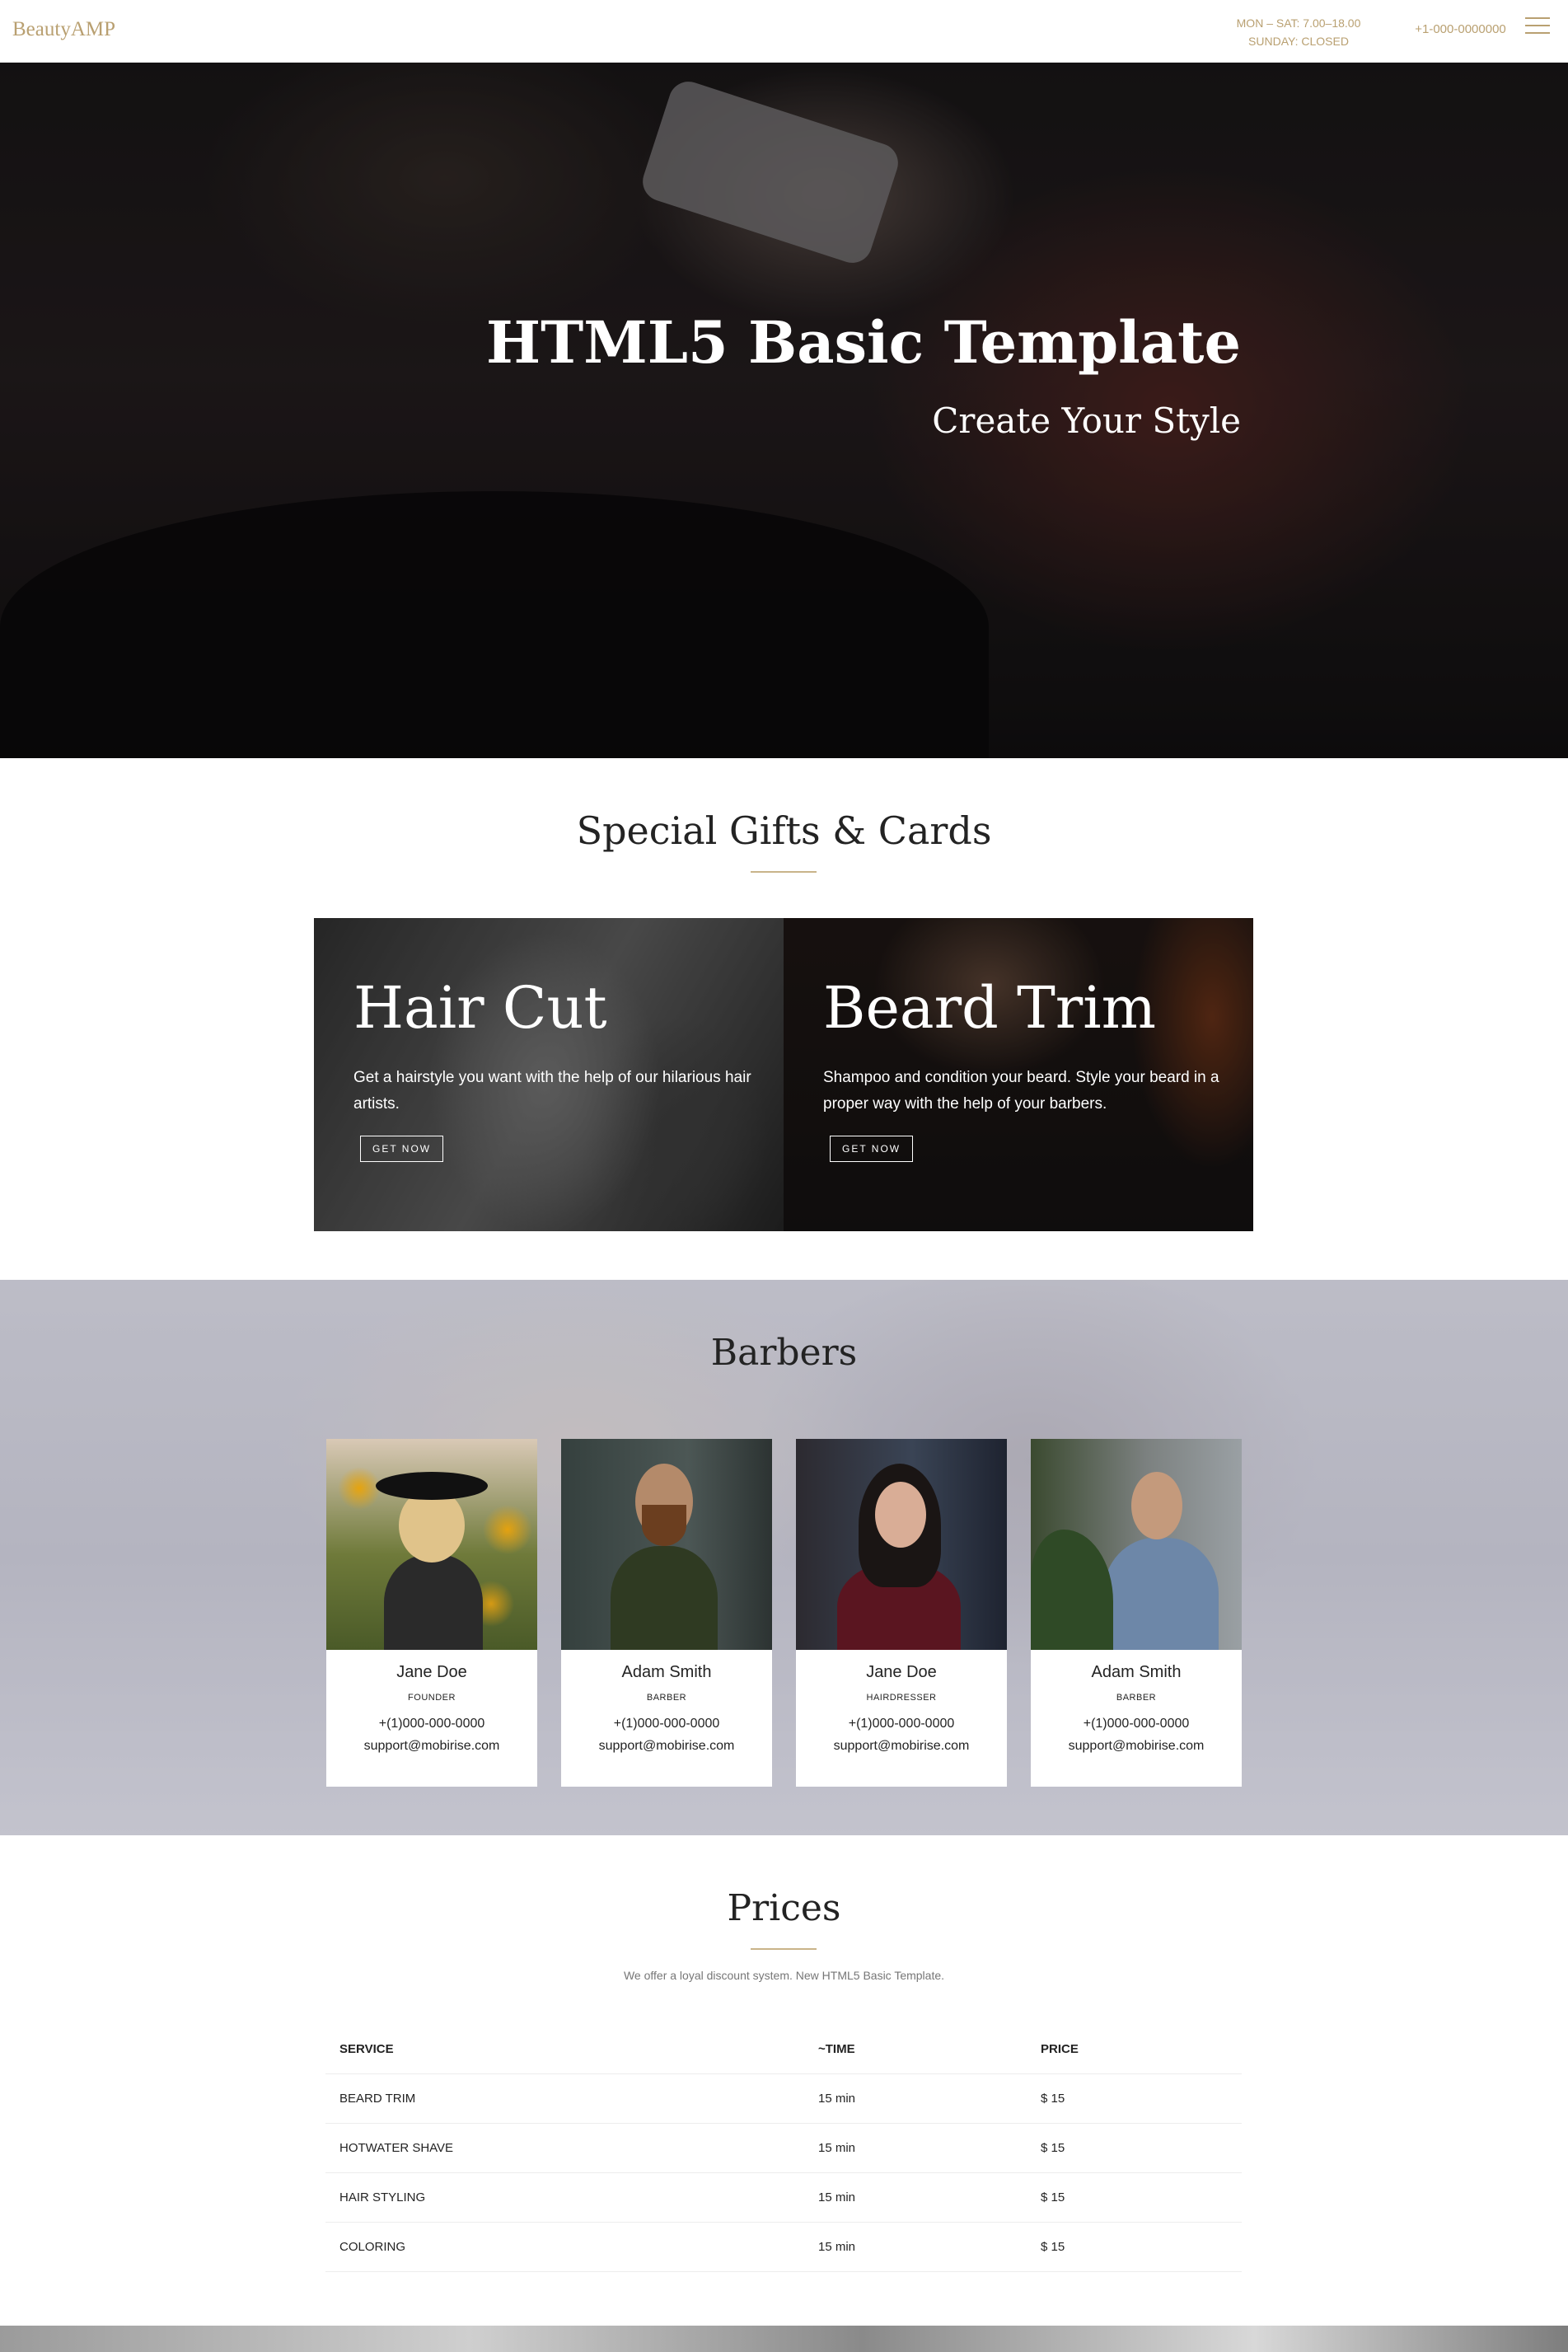 The image size is (1568, 2352). Describe the element at coordinates (1086, 421) in the screenshot. I see `hero-subtitle: Create Your Style` at that location.